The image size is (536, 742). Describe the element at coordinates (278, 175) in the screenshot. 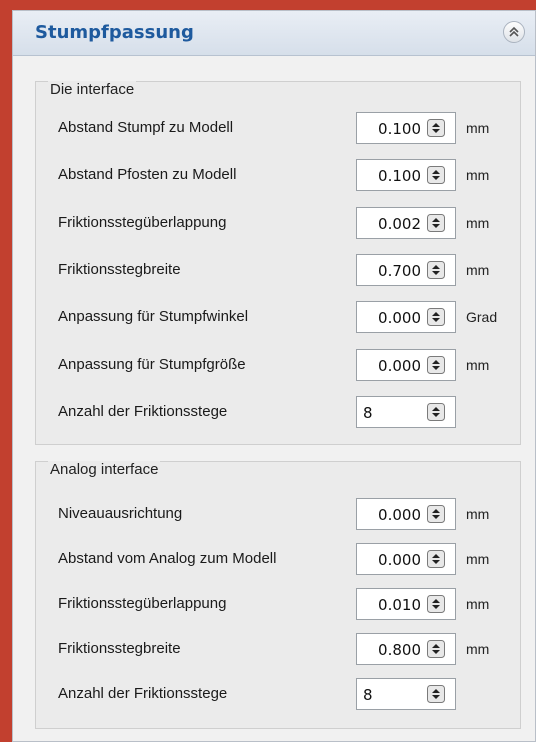

I see `field-row: Abstand Pfosten zu Modell 0.100 mm` at that location.